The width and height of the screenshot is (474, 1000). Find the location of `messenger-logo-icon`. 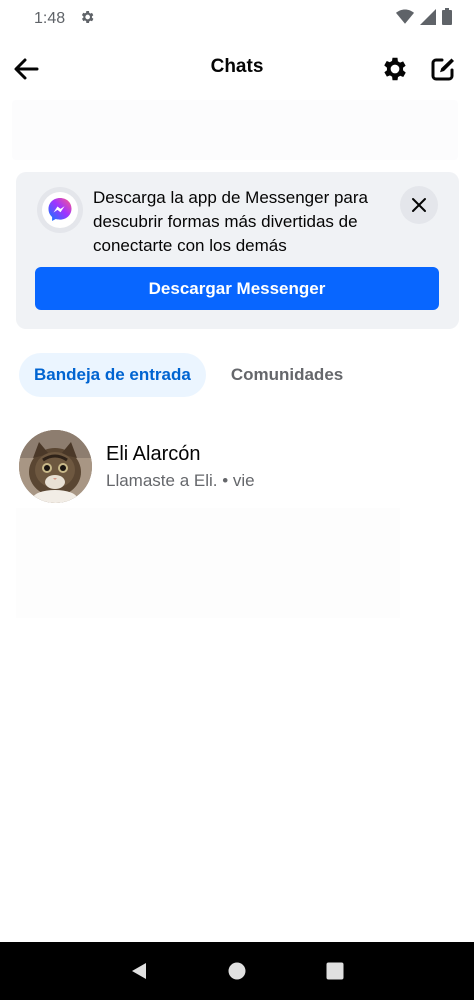

messenger-logo-icon is located at coordinates (60, 210).